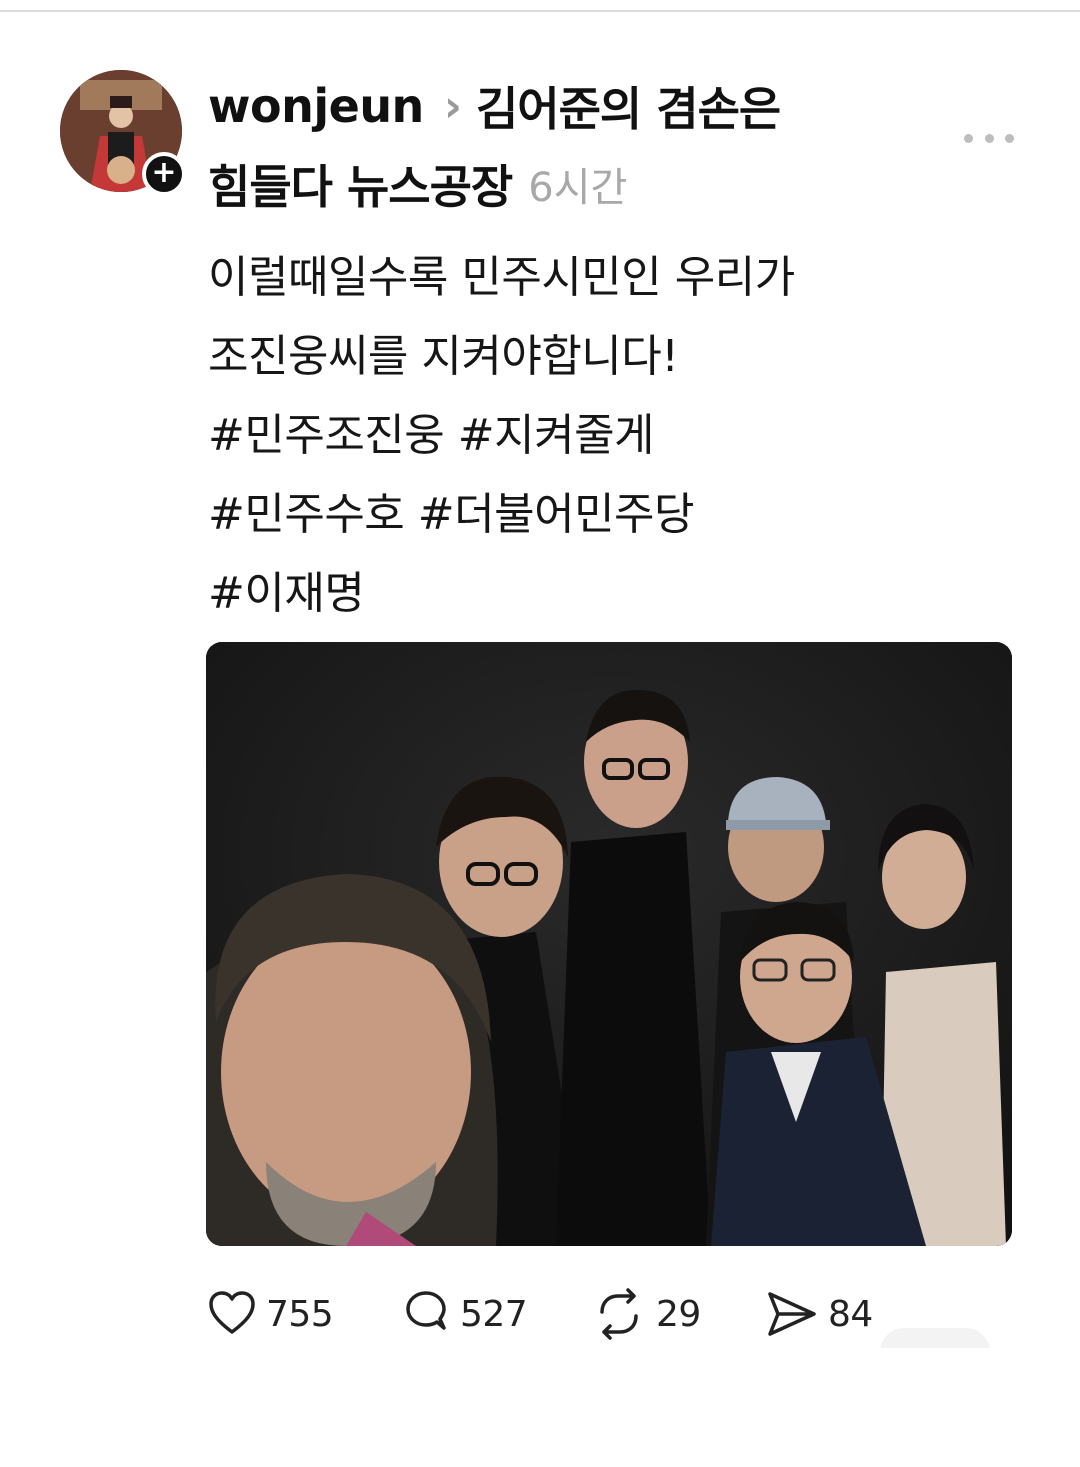  What do you see at coordinates (232, 1312) in the screenshot?
I see `heart-icon` at bounding box center [232, 1312].